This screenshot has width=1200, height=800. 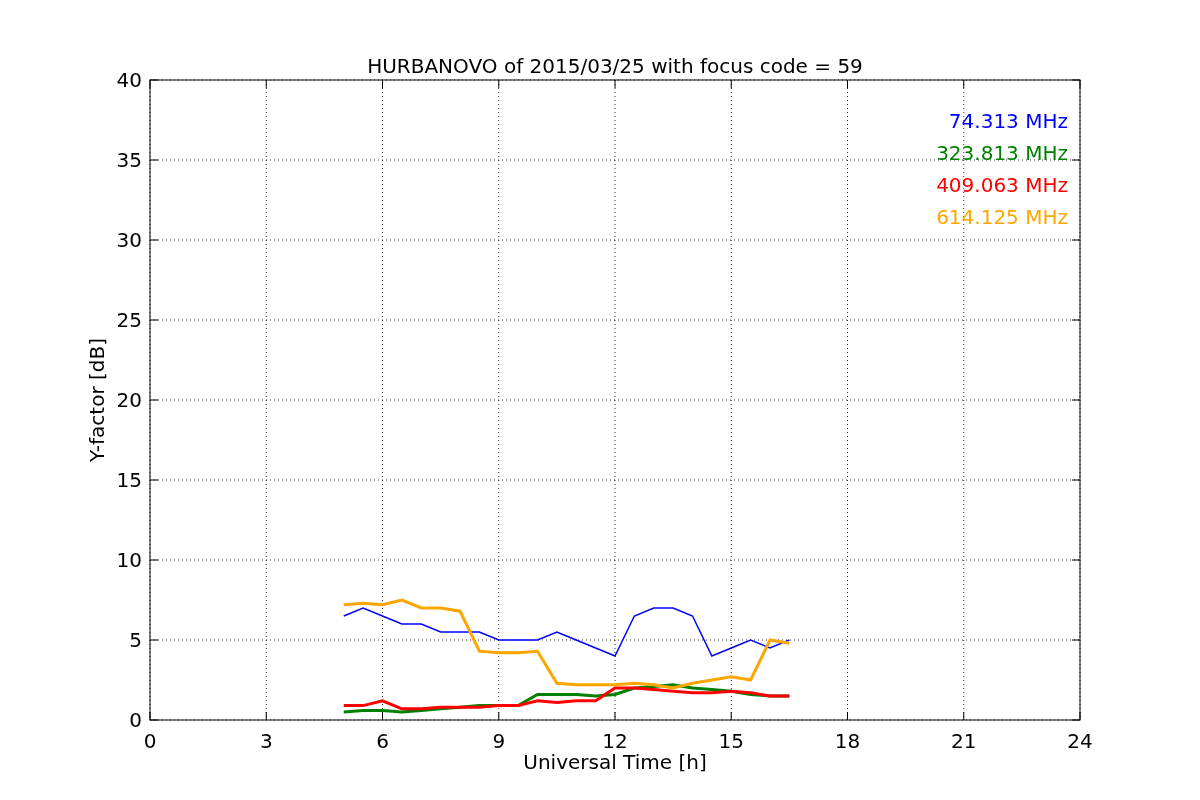 I want to click on legend-label: 323.813 MHz, so click(x=1002, y=153).